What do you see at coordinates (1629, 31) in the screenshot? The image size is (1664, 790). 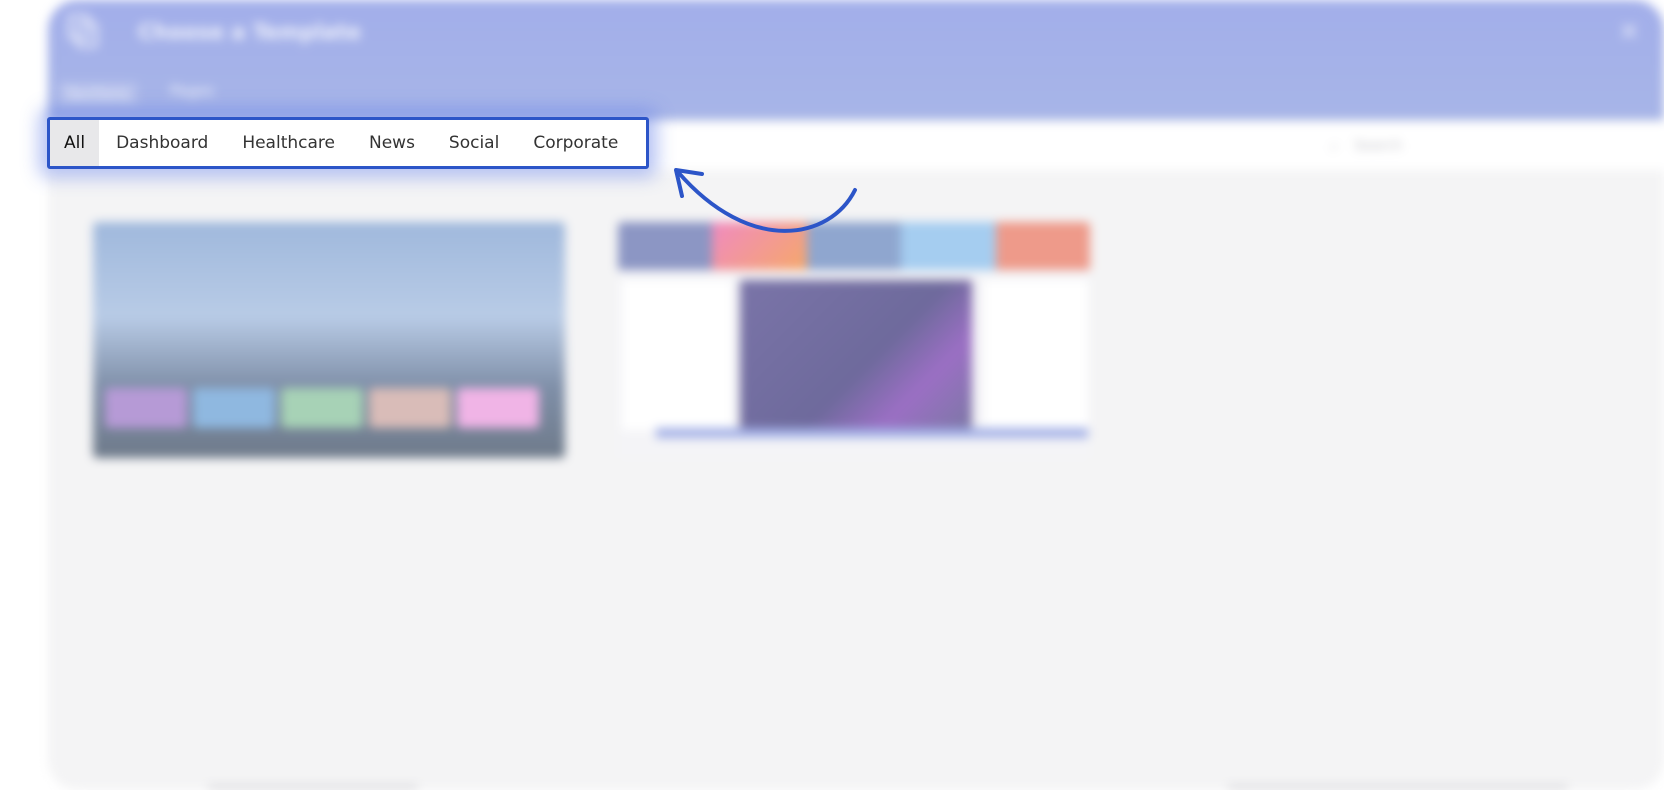 I see `close-icon: ×` at bounding box center [1629, 31].